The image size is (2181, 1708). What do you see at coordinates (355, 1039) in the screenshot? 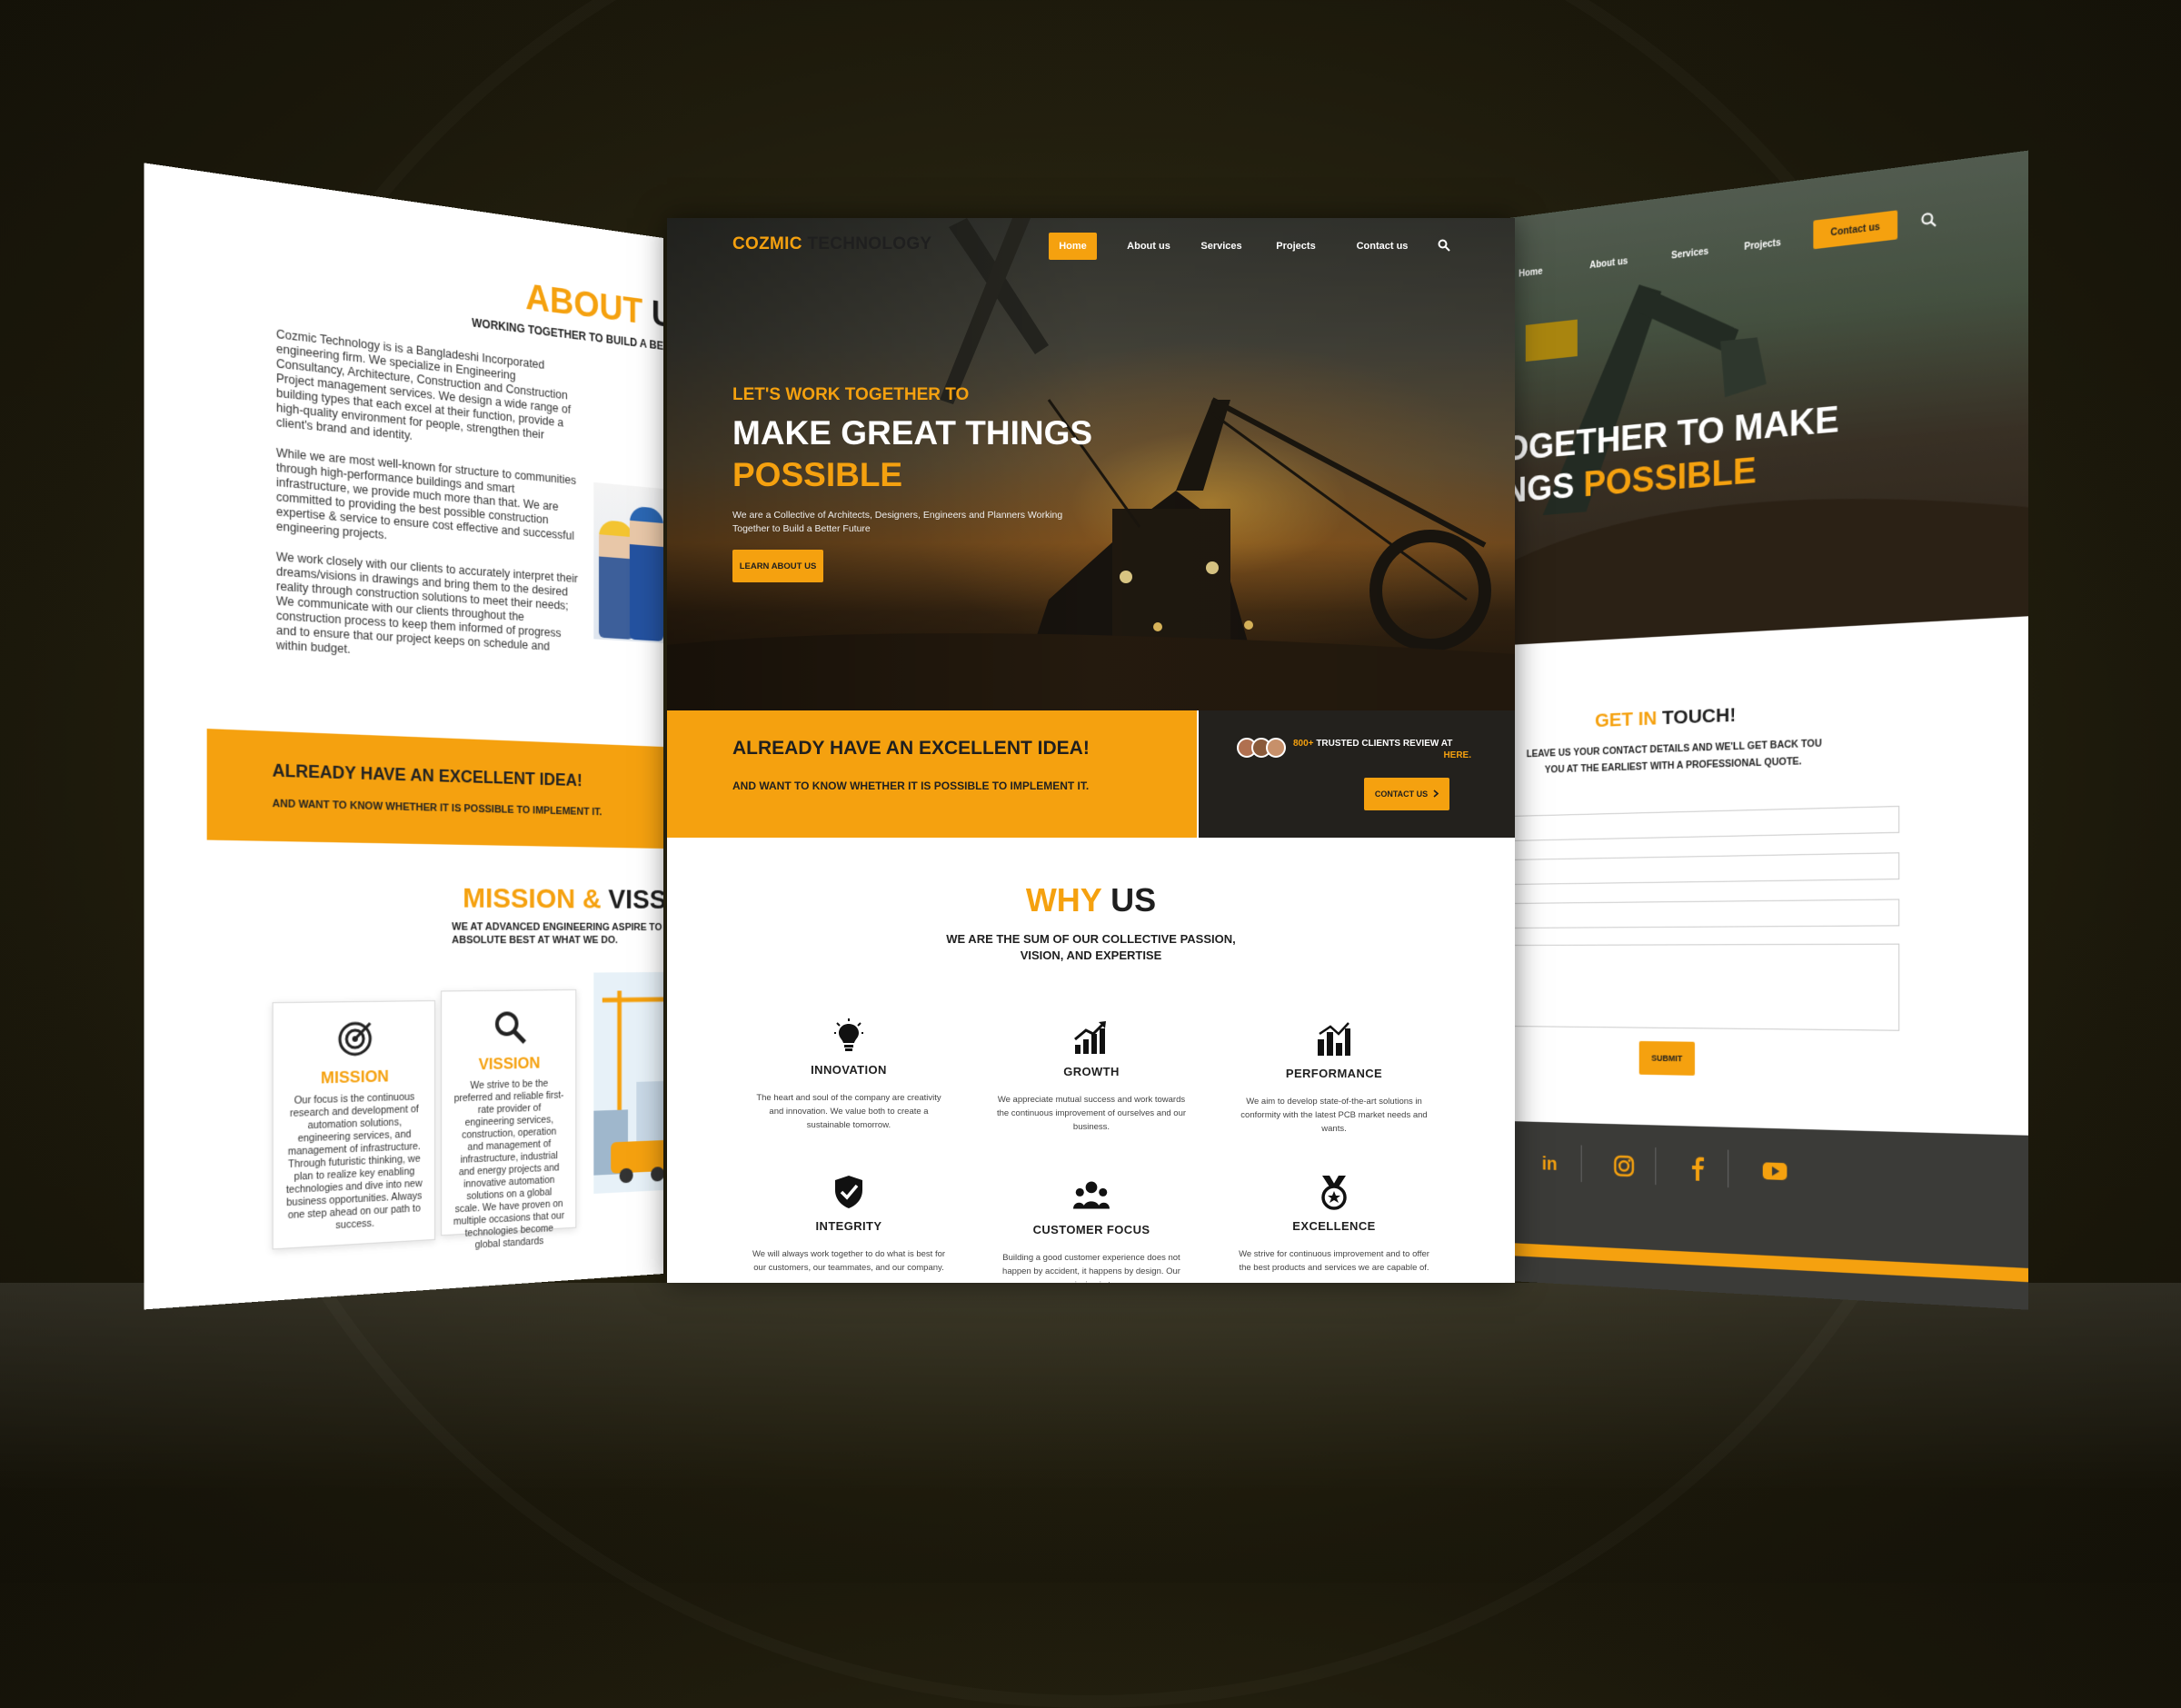
I see `target-icon` at bounding box center [355, 1039].